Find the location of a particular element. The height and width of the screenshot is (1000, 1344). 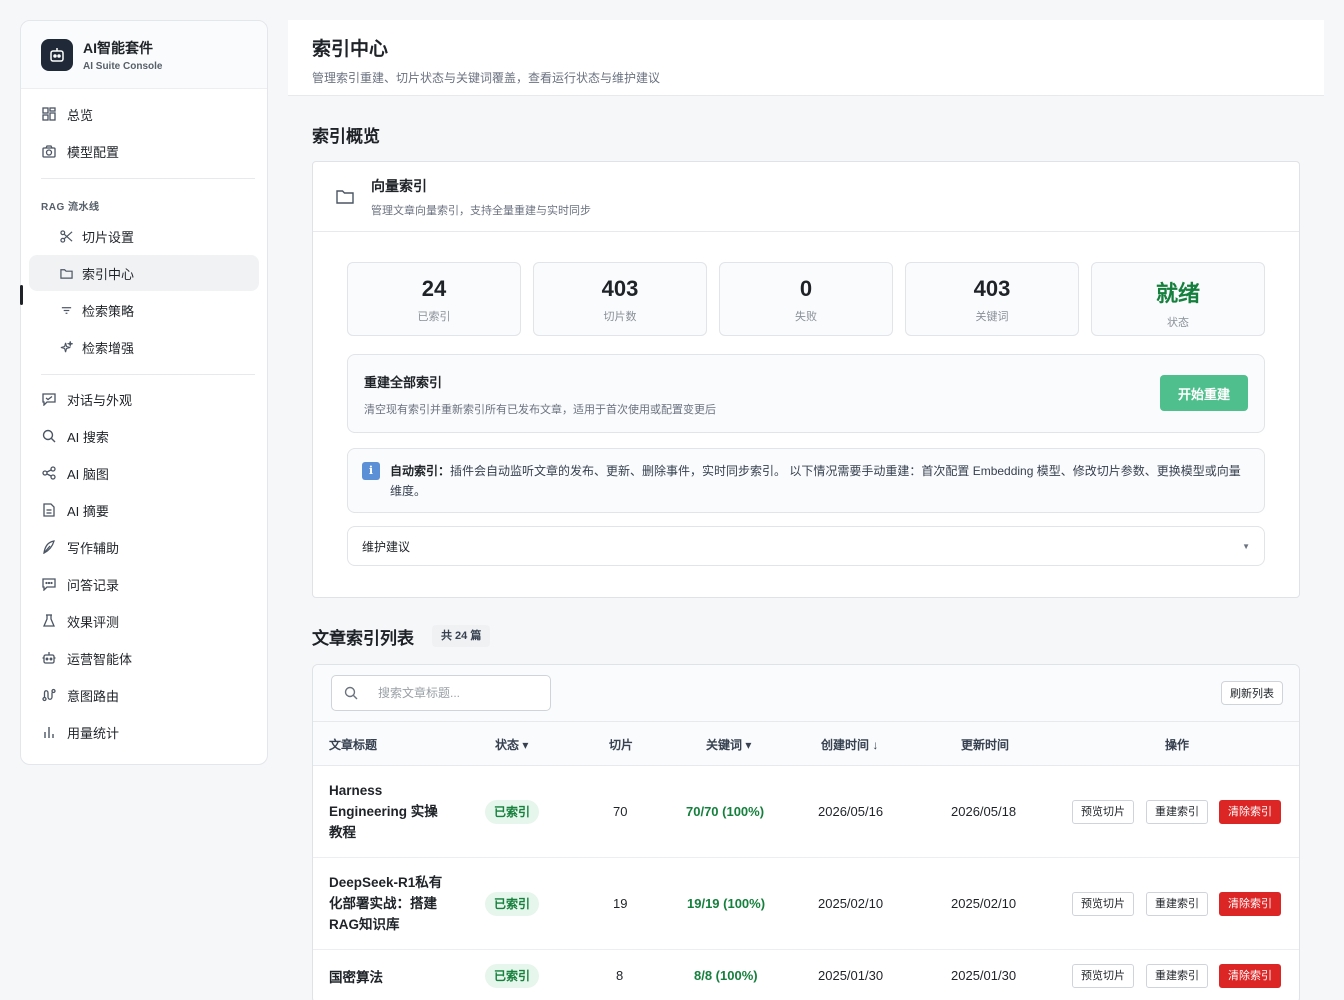

chat-dots-icon is located at coordinates (49, 584).